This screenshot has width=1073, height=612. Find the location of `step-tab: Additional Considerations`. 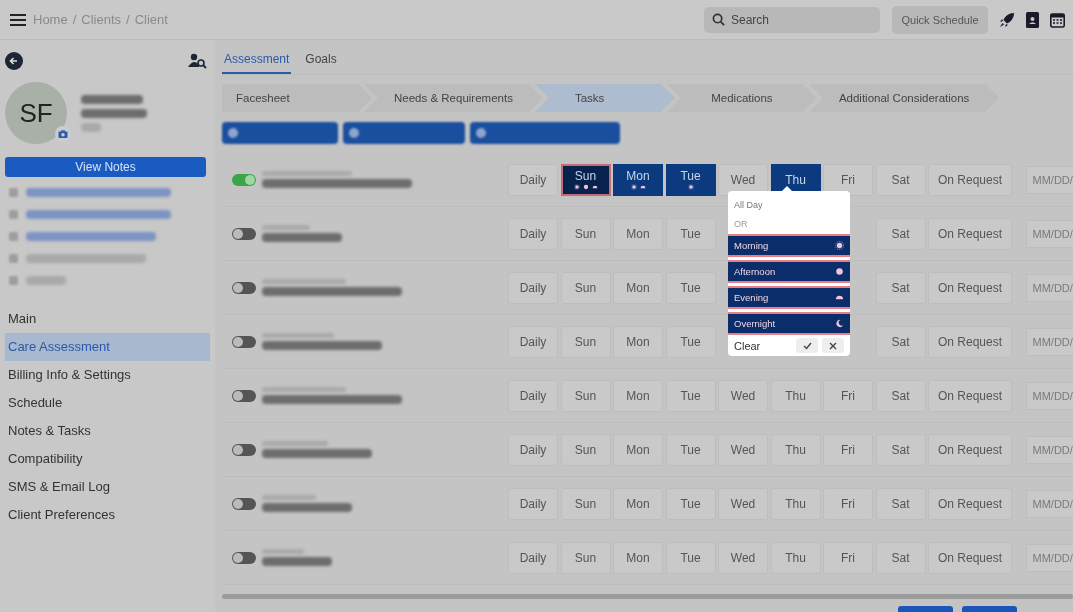

step-tab: Additional Considerations is located at coordinates (904, 98).